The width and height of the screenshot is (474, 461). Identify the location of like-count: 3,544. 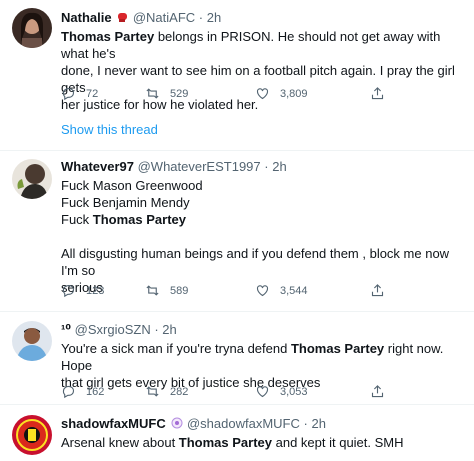
(294, 291).